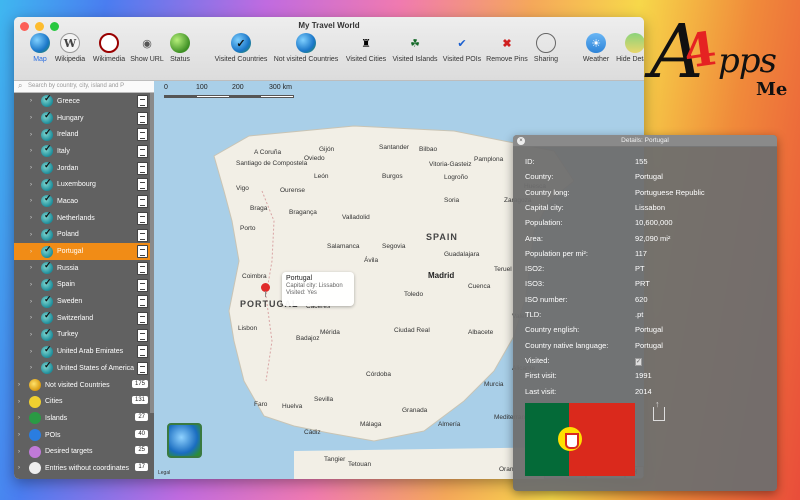 The width and height of the screenshot is (800, 500). What do you see at coordinates (462, 43) in the screenshot?
I see `visited-pois-icon: ✔` at bounding box center [462, 43].